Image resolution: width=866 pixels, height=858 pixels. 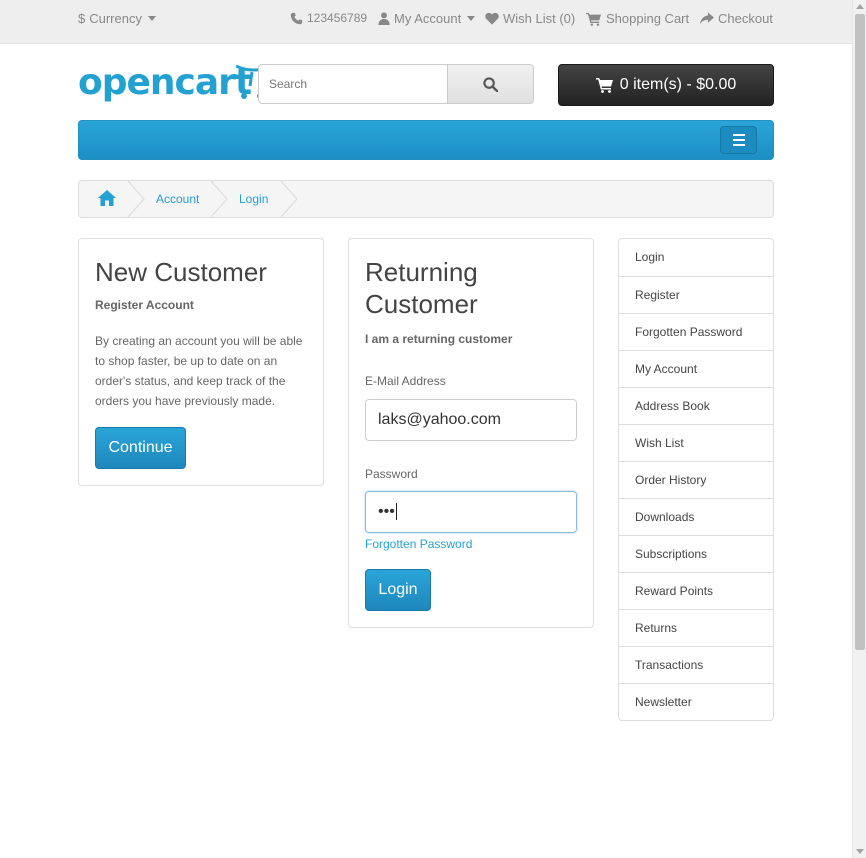 What do you see at coordinates (253, 199) in the screenshot?
I see `breadcrumb-item-login: Login` at bounding box center [253, 199].